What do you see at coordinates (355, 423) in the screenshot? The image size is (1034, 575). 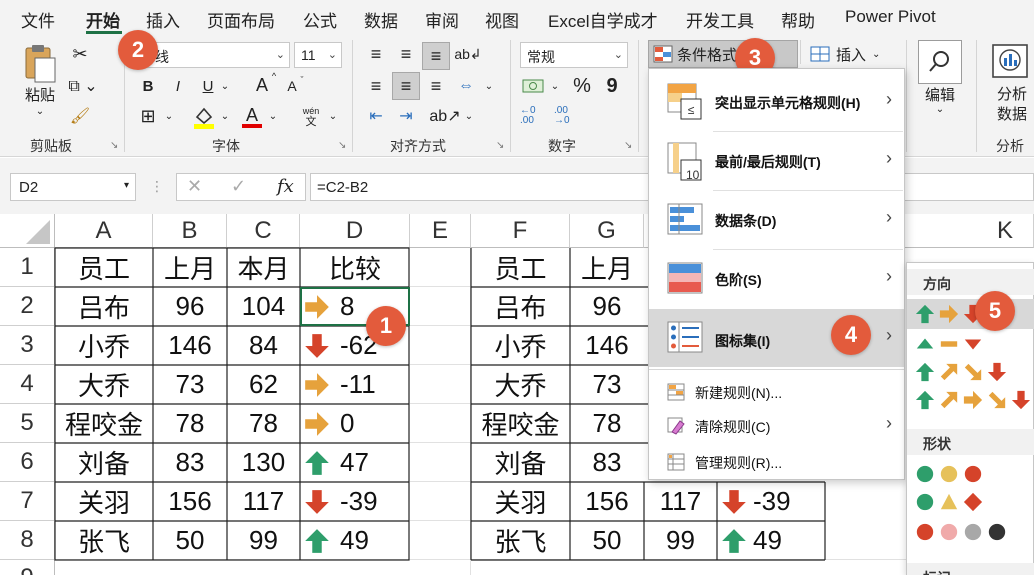 I see `table-cell: 0` at bounding box center [355, 423].